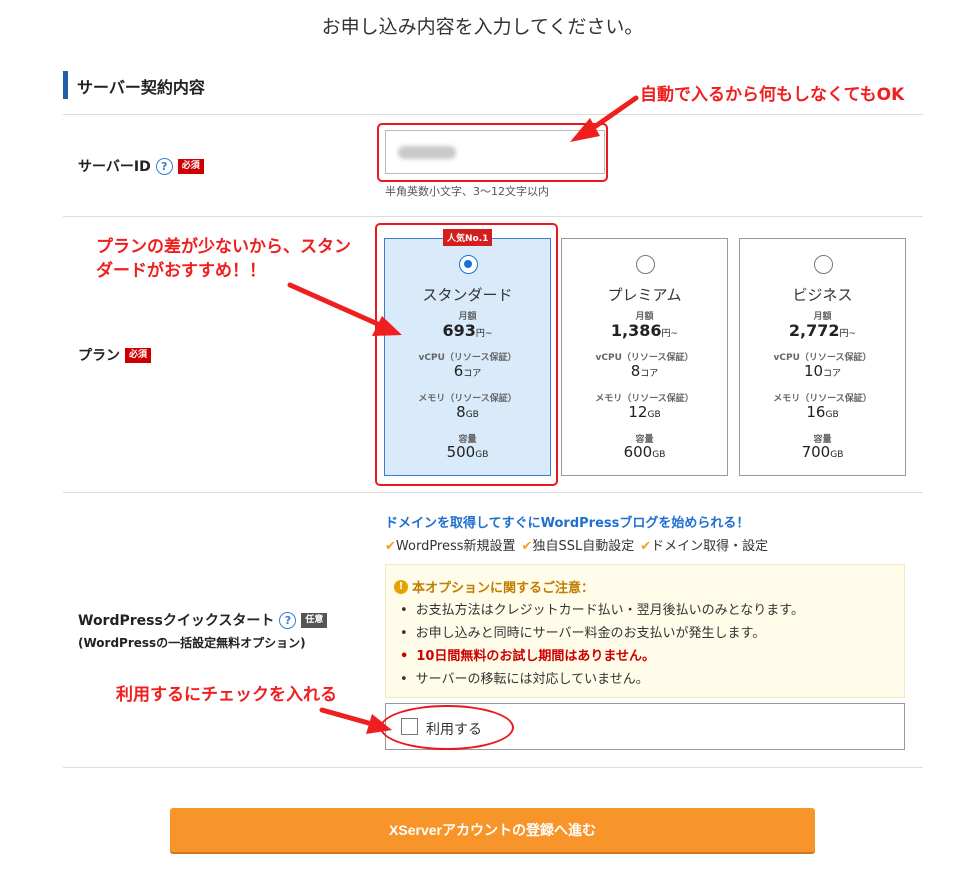  What do you see at coordinates (482, 27) in the screenshot?
I see `page-title: お申し込み内容を入力してください。` at bounding box center [482, 27].